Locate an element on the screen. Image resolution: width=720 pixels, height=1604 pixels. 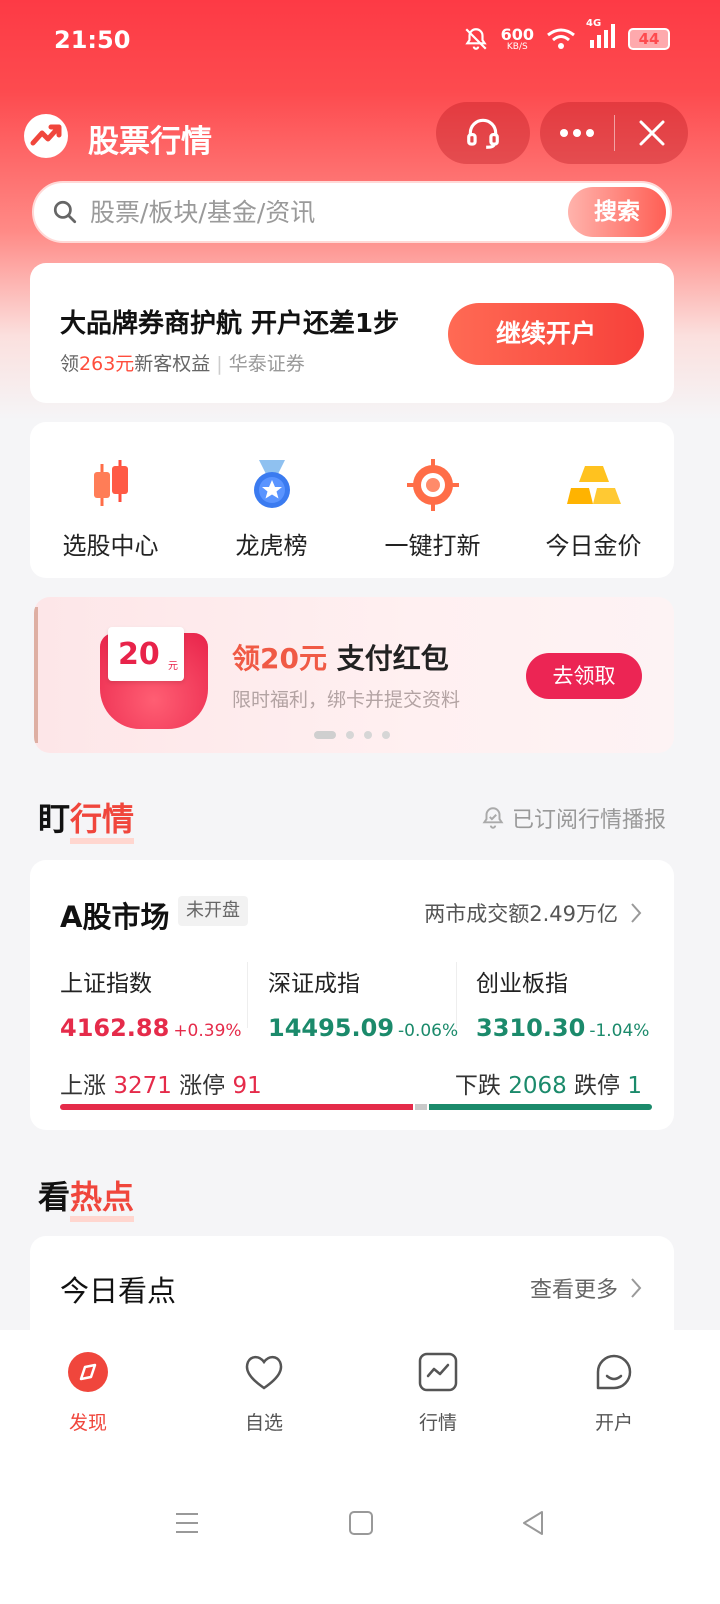
index-shenzhen: 深证成指 14495.09 -0.06% is located at coordinates (368, 1003).